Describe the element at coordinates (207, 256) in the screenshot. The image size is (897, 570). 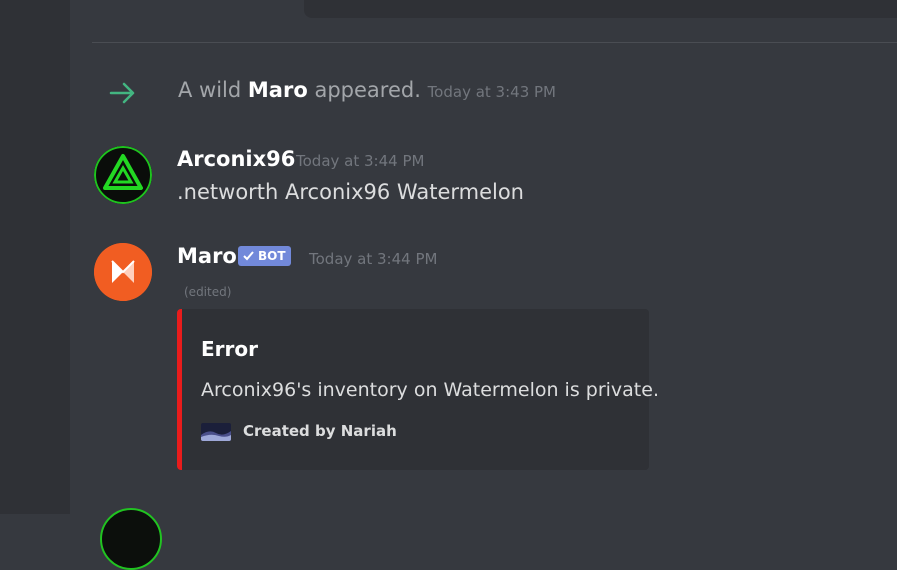
I see `message-author: Maro` at that location.